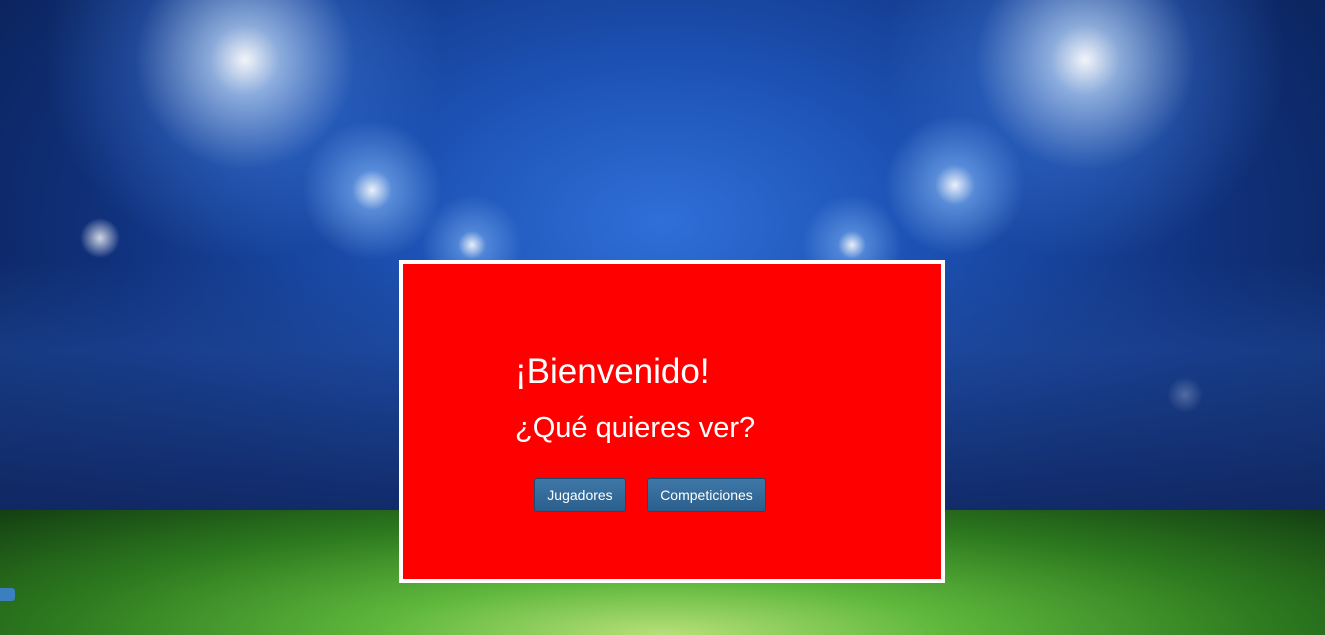  Describe the element at coordinates (580, 495) in the screenshot. I see `players-button: Jugadores` at that location.